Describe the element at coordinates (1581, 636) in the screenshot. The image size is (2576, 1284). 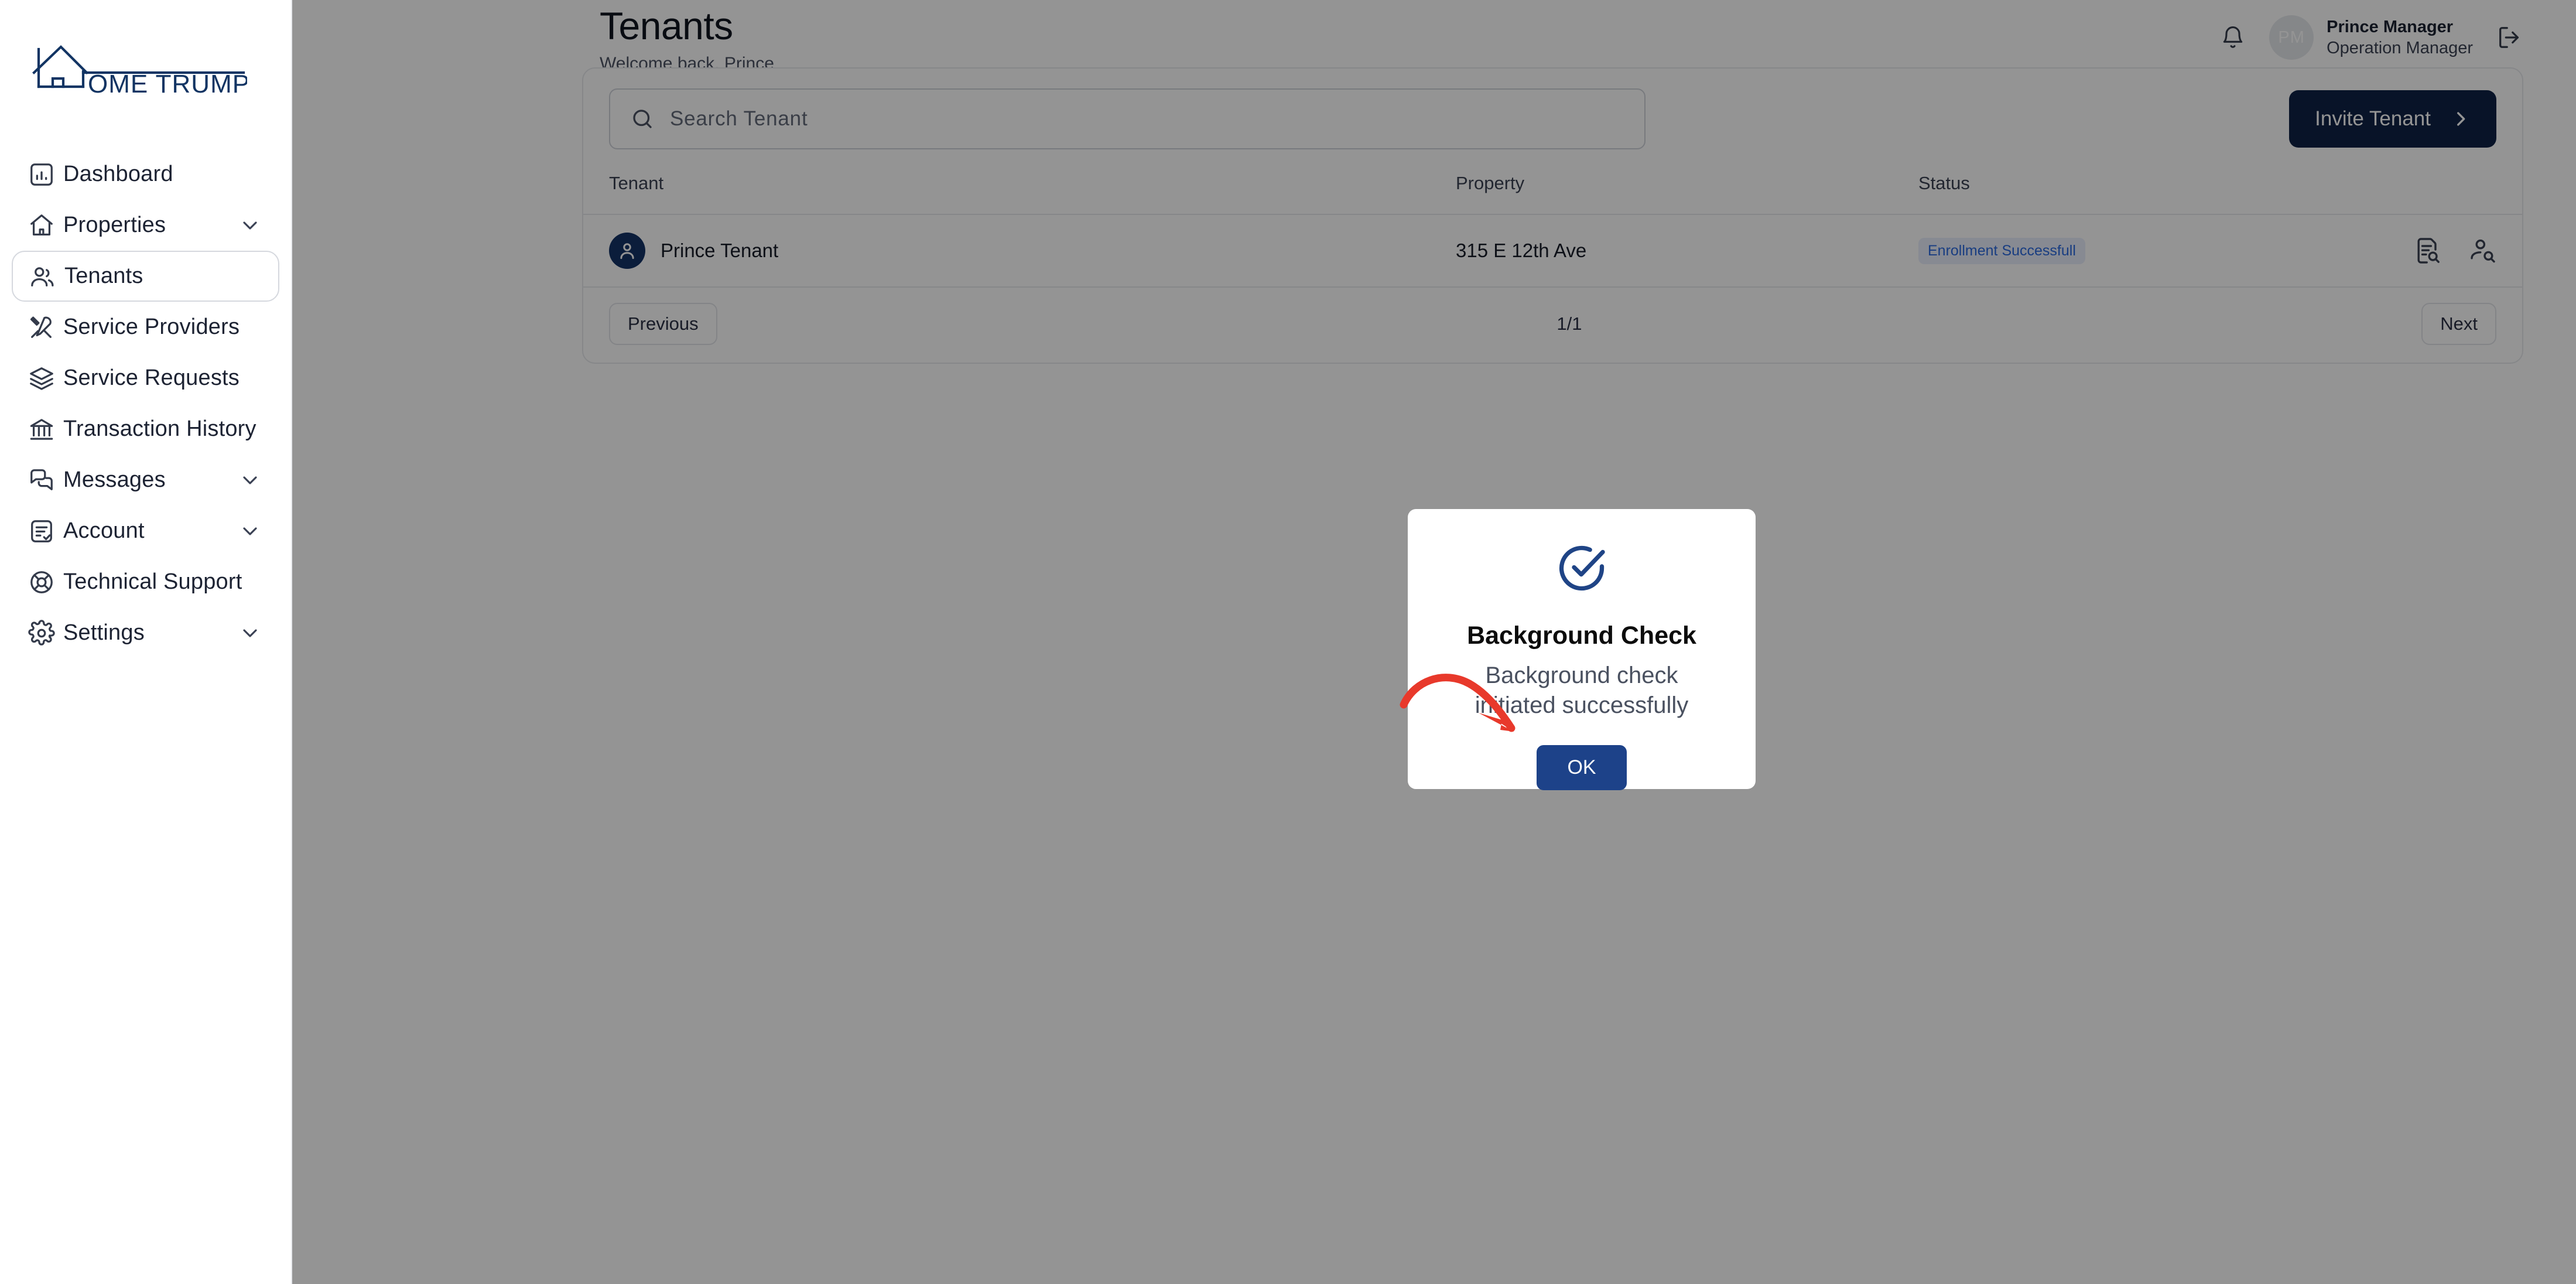
I see `modal-title: Background Check` at that location.